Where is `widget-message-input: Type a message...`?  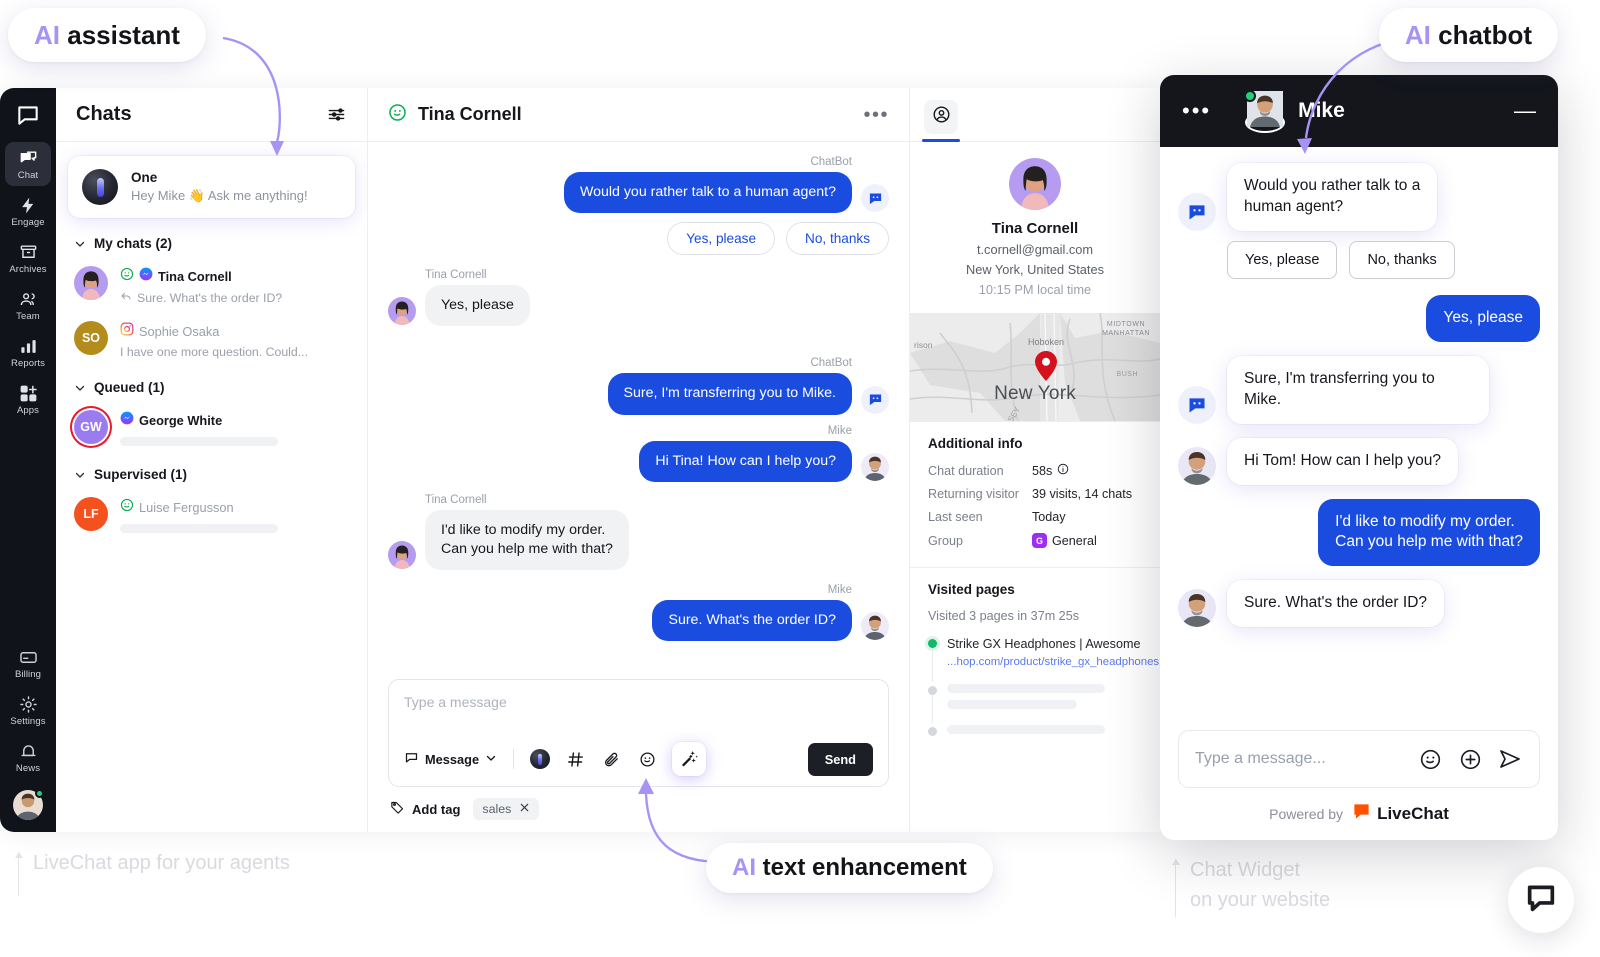
widget-message-input: Type a message... is located at coordinates (1299, 759).